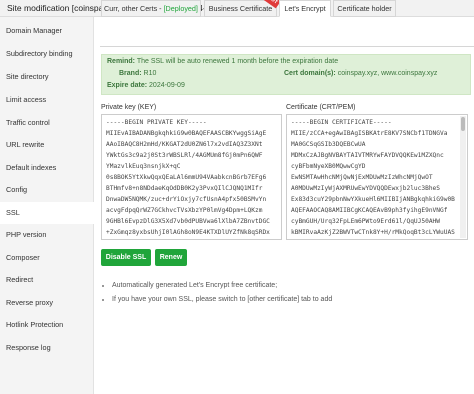 The width and height of the screenshot is (474, 394). What do you see at coordinates (328, 166) in the screenshot?
I see `cert-line: cyBFbmNyeXB0MQwwCgYD` at bounding box center [328, 166].